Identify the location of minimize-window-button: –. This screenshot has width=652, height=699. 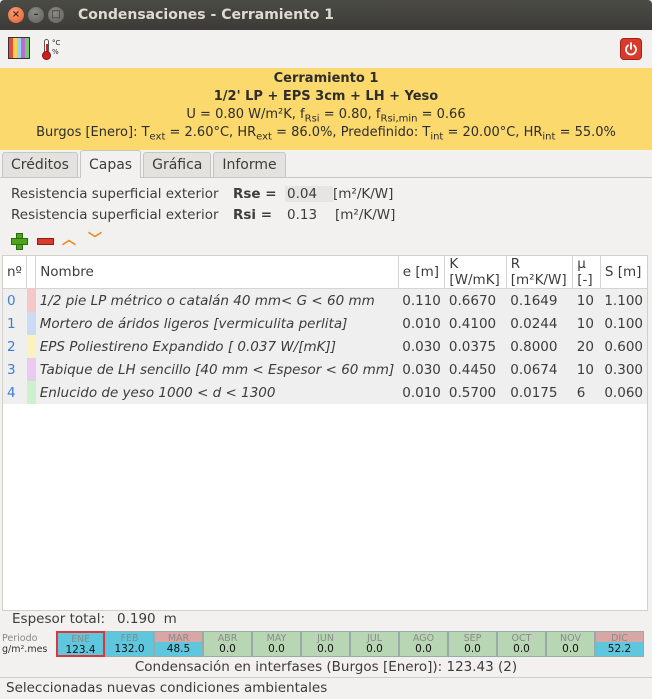
(36, 15).